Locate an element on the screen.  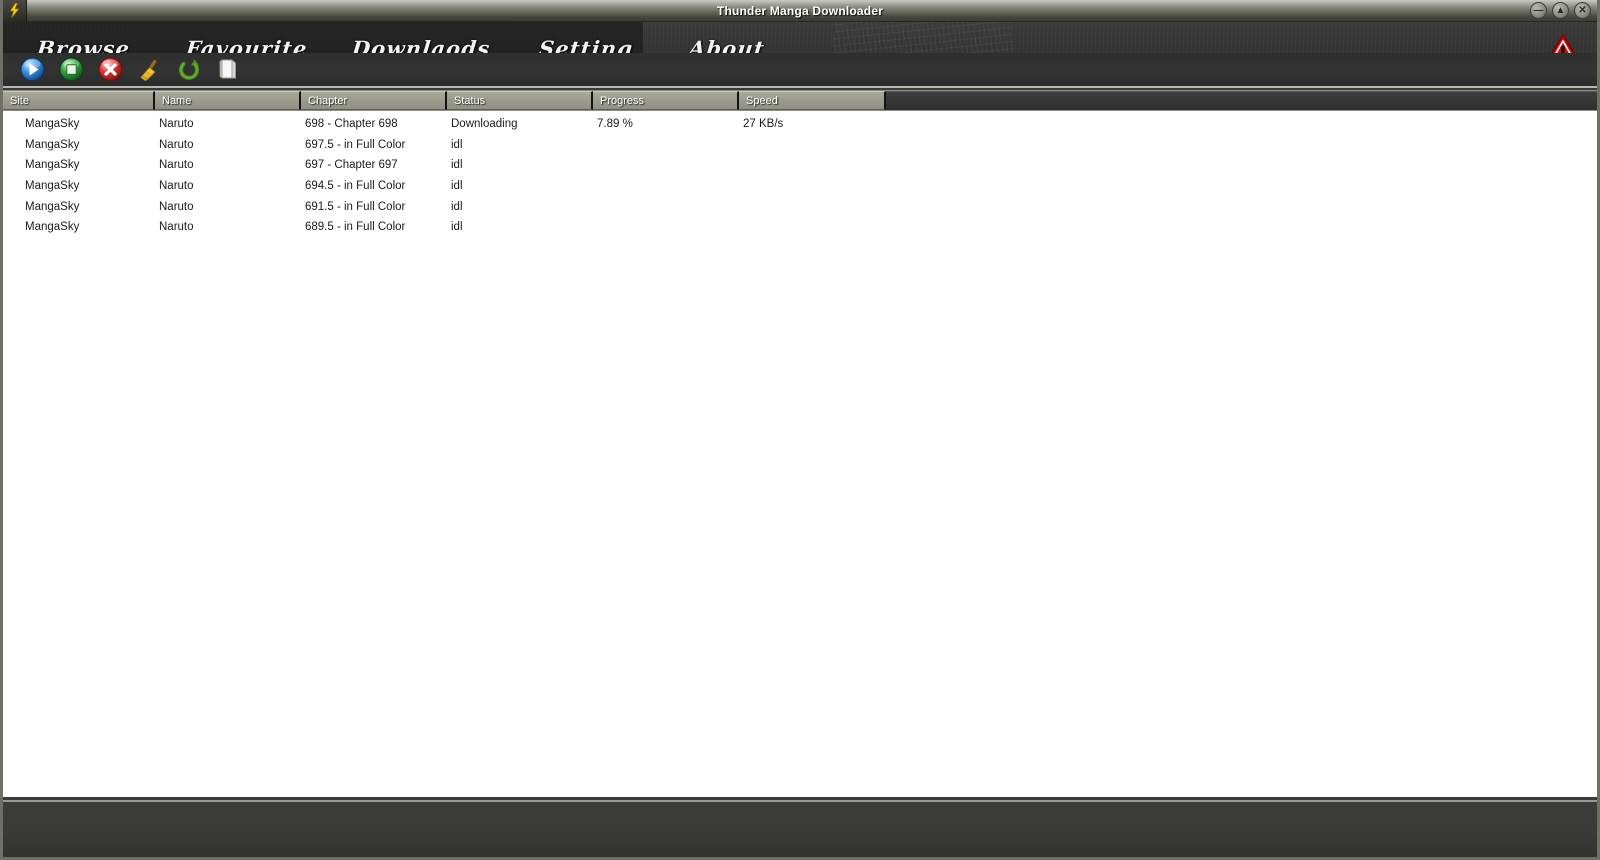
maximize-icon: ▲ is located at coordinates (1560, 10).